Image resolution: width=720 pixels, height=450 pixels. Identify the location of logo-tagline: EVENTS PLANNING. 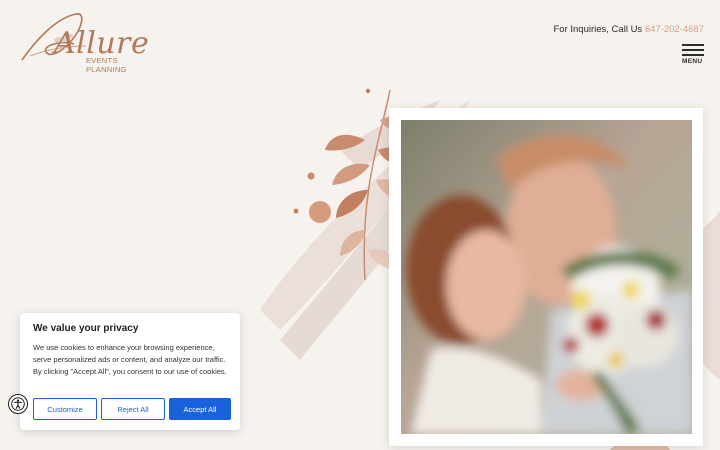
(106, 65).